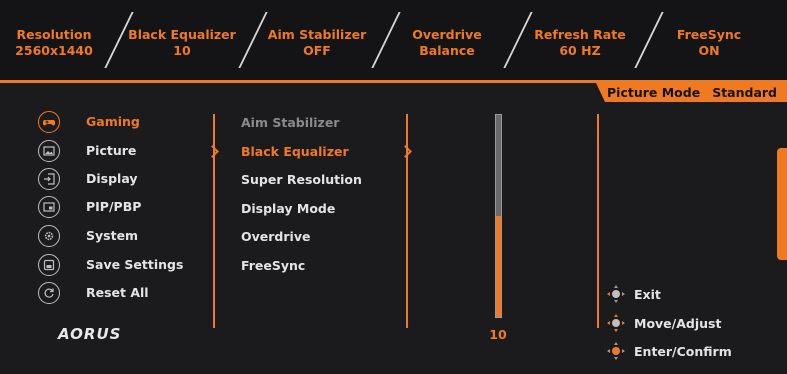 This screenshot has width=787, height=374. What do you see at coordinates (580, 34) in the screenshot?
I see `status-label: Refresh Rate` at bounding box center [580, 34].